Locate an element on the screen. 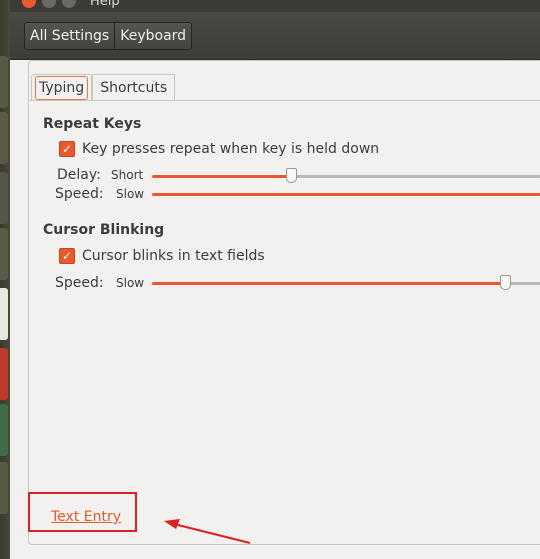 Image resolution: width=540 pixels, height=559 pixels. repeat-speed-slider-fill is located at coordinates (346, 194).